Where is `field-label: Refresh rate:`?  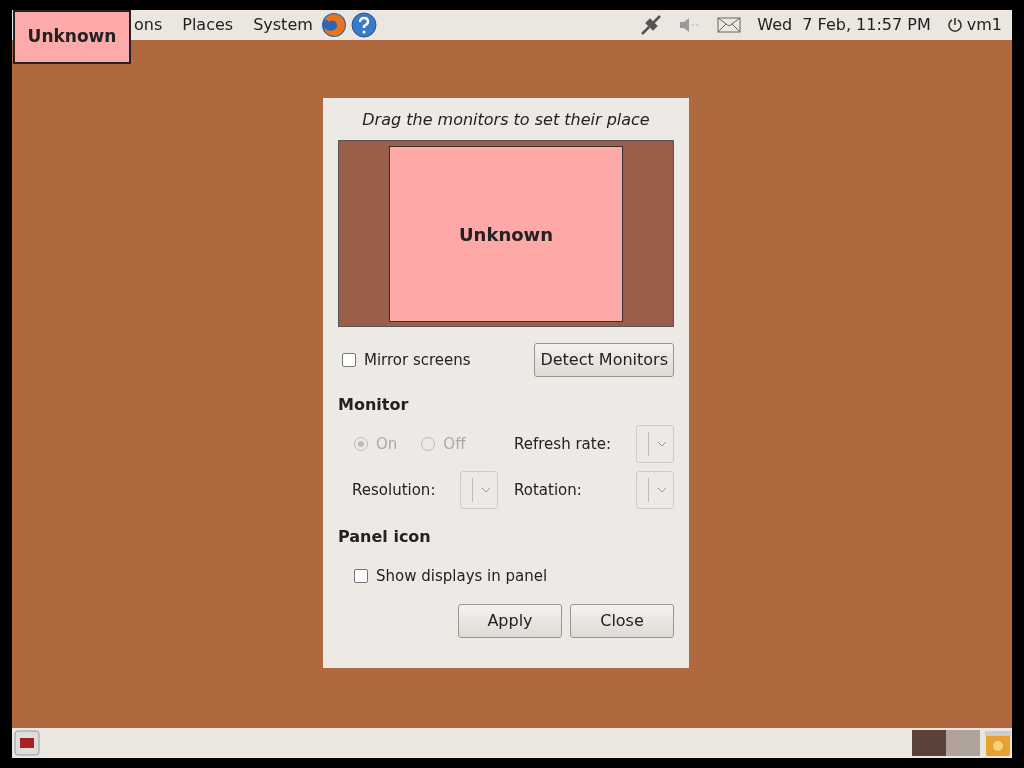 field-label: Refresh rate: is located at coordinates (562, 444).